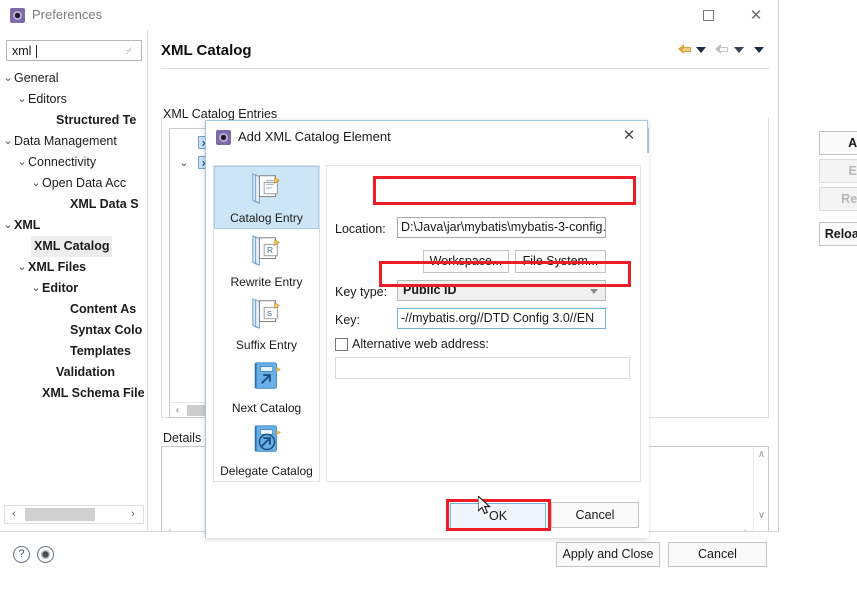  I want to click on catalog-type-label: Suffix Entry, so click(266, 345).